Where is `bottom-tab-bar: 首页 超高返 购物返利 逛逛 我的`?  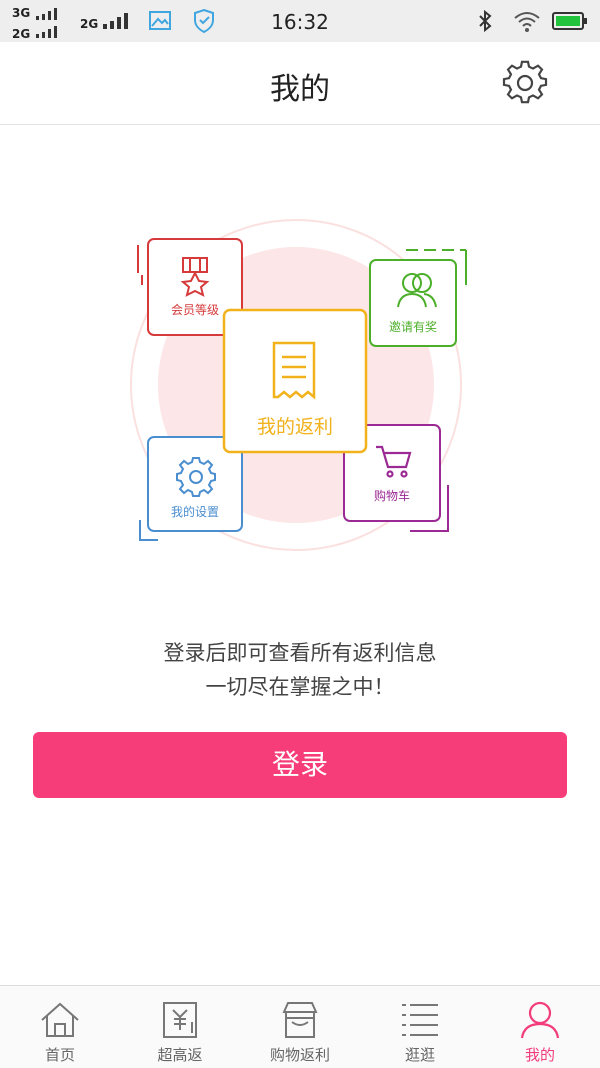
bottom-tab-bar: 首页 超高返 购物返利 逛逛 我的 is located at coordinates (300, 1026).